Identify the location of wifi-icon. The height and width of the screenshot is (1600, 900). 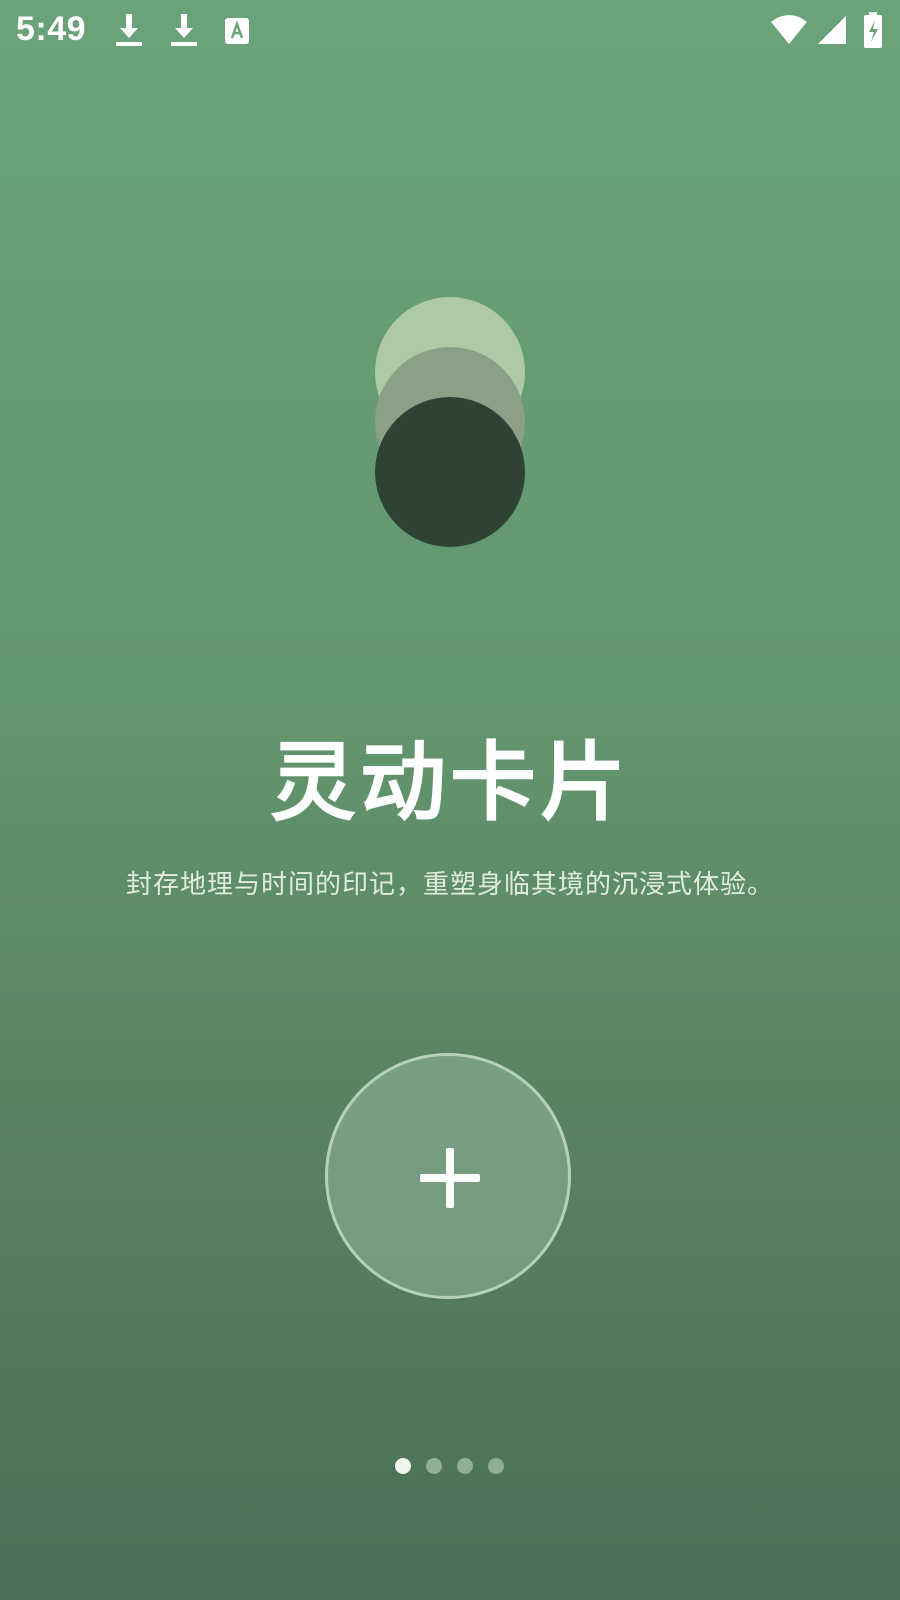
(789, 30).